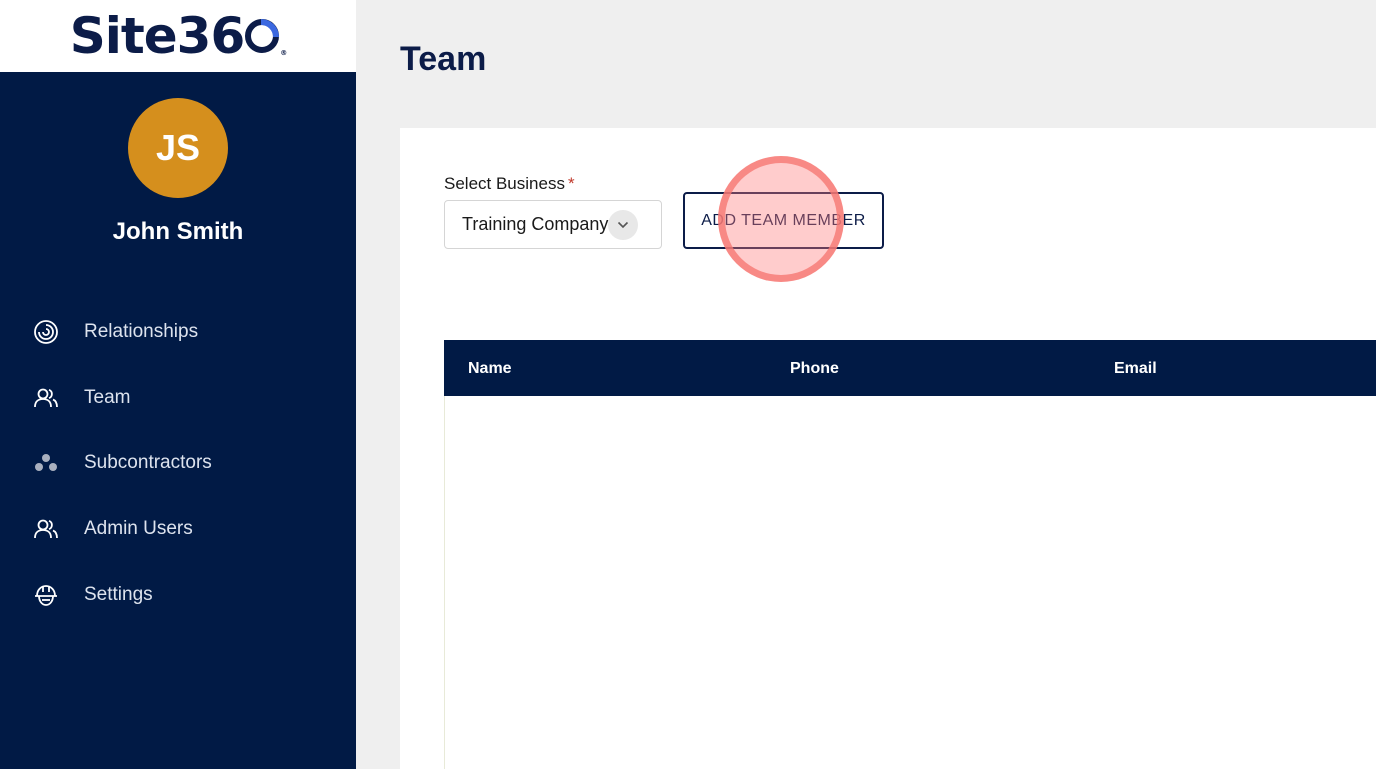  Describe the element at coordinates (157, 36) in the screenshot. I see `logo-text: Site36` at that location.